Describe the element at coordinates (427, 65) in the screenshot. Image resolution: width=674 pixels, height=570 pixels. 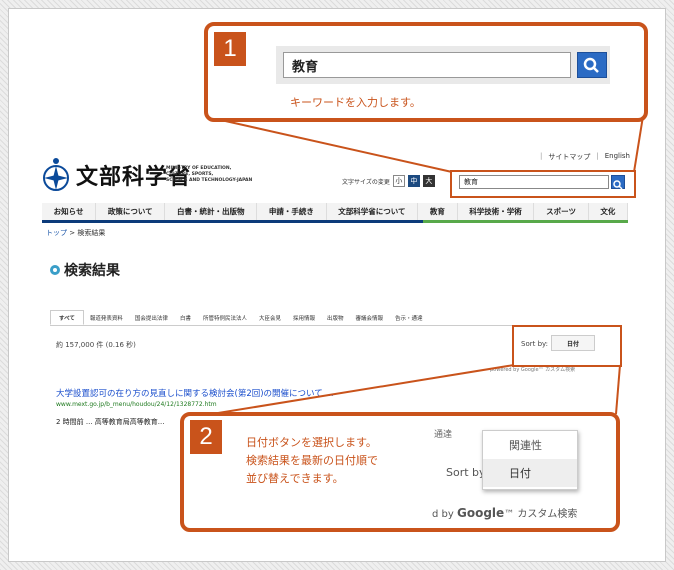
I see `zoomed-search-input: 教育` at that location.